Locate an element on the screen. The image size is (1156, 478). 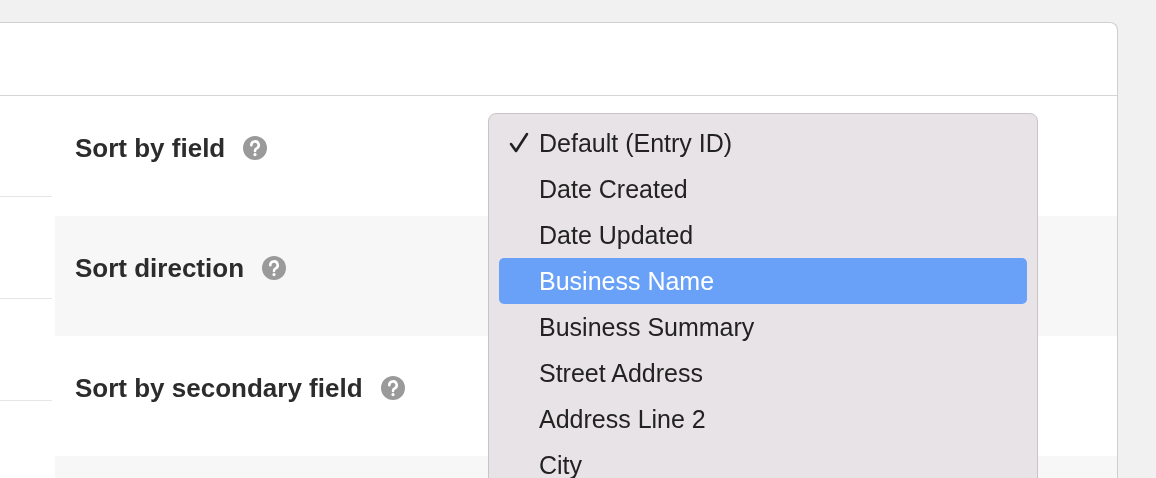
menu-item: Date Updated is located at coordinates (763, 235).